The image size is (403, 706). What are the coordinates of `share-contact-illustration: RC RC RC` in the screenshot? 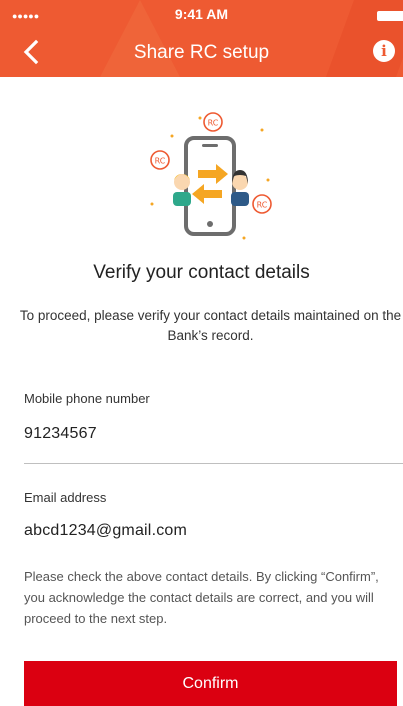 It's located at (210, 178).